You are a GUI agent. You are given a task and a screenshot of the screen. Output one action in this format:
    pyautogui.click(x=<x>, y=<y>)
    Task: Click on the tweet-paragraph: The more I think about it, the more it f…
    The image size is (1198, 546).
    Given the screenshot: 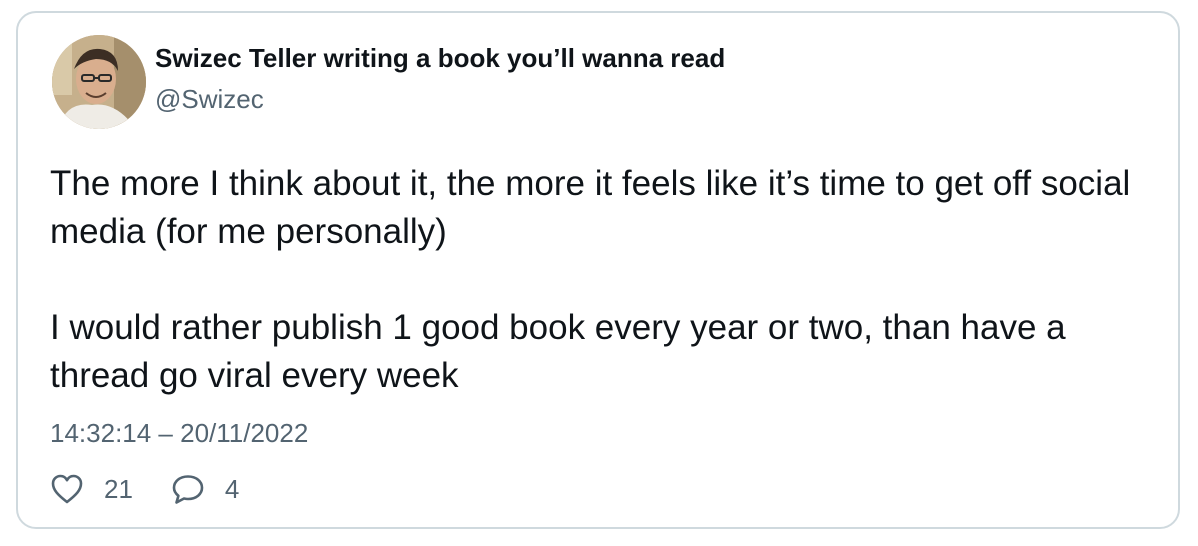 What is the action you would take?
    pyautogui.click(x=590, y=207)
    